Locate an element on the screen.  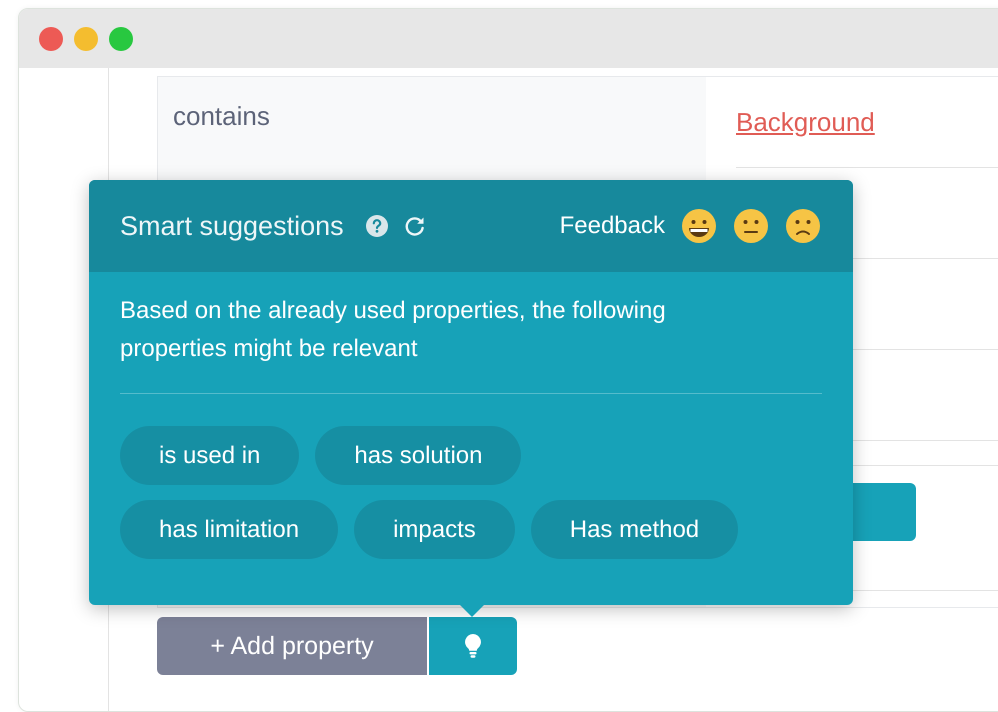
suggestions-button is located at coordinates (472, 646).